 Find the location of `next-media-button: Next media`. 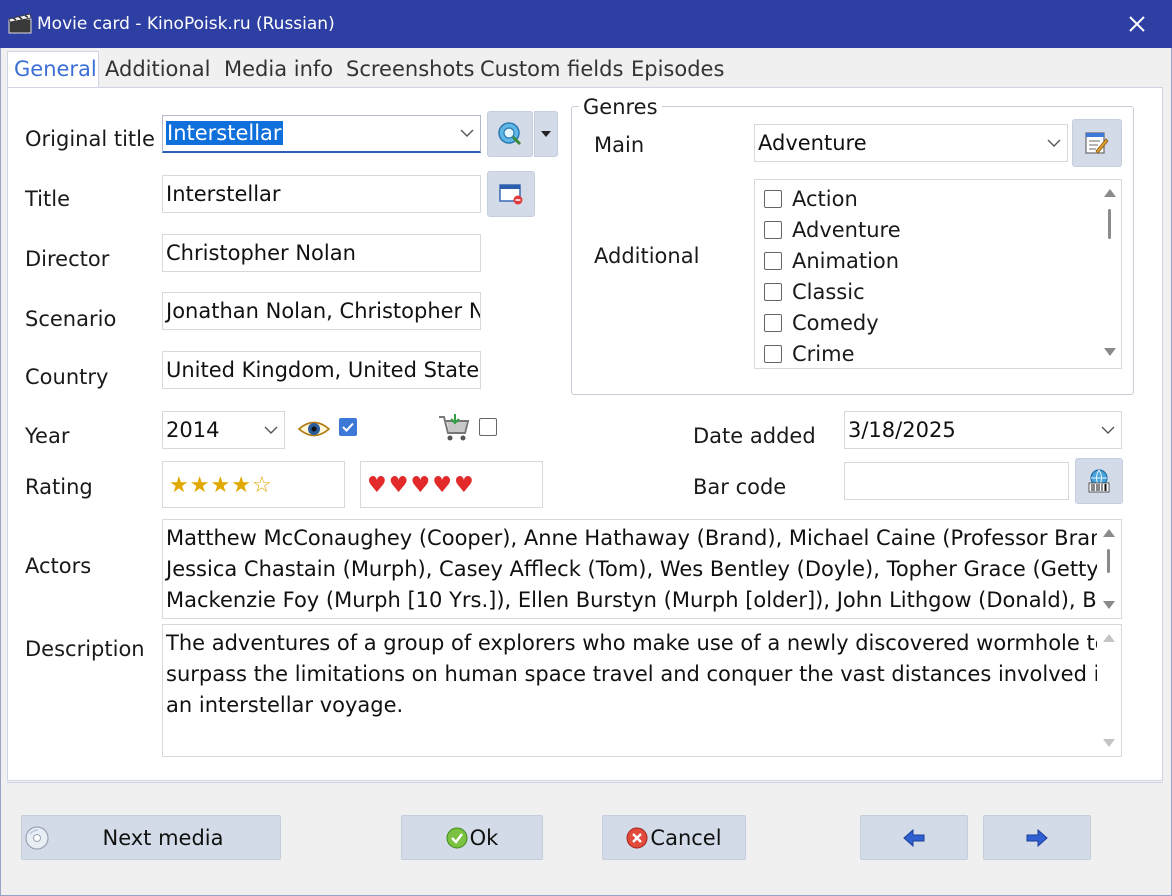

next-media-button: Next media is located at coordinates (151, 837).